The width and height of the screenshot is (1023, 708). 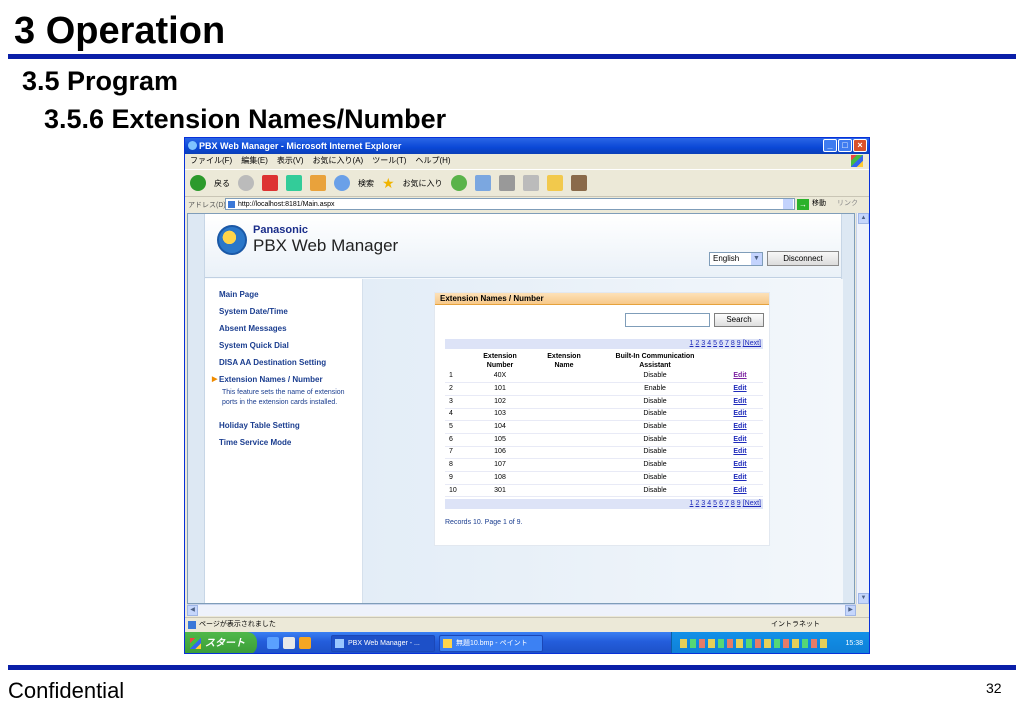 What do you see at coordinates (860, 145) in the screenshot?
I see `close-button: ×` at bounding box center [860, 145].